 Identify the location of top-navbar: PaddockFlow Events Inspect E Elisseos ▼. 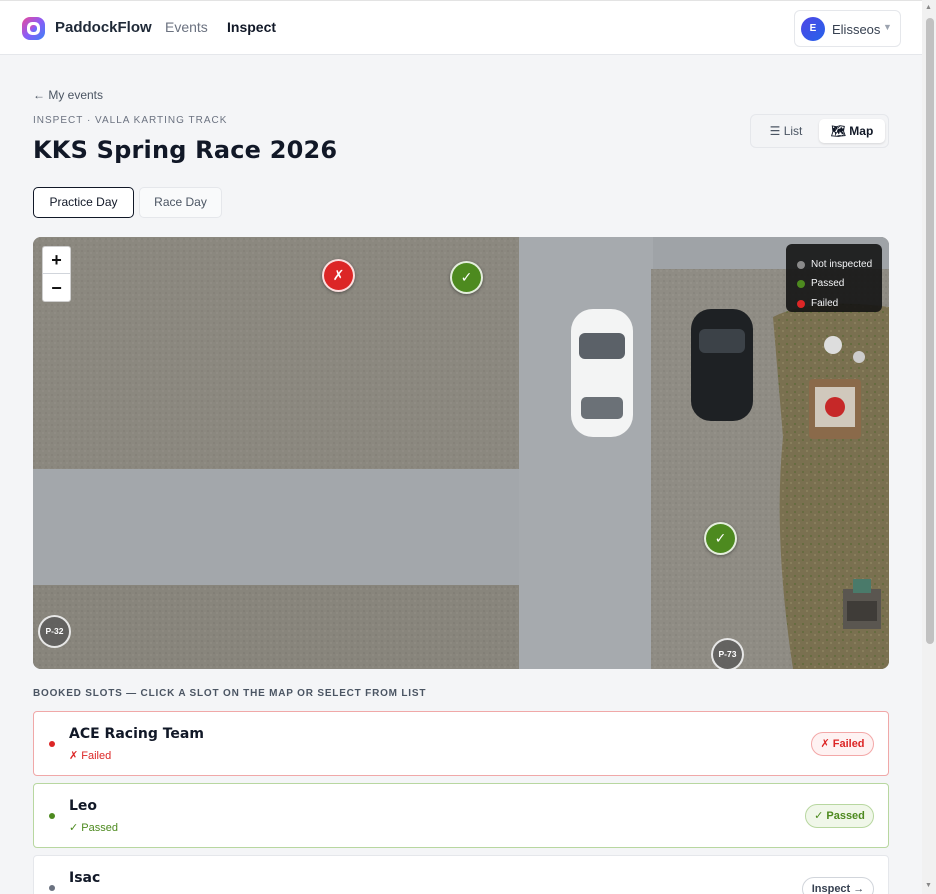
(461, 27).